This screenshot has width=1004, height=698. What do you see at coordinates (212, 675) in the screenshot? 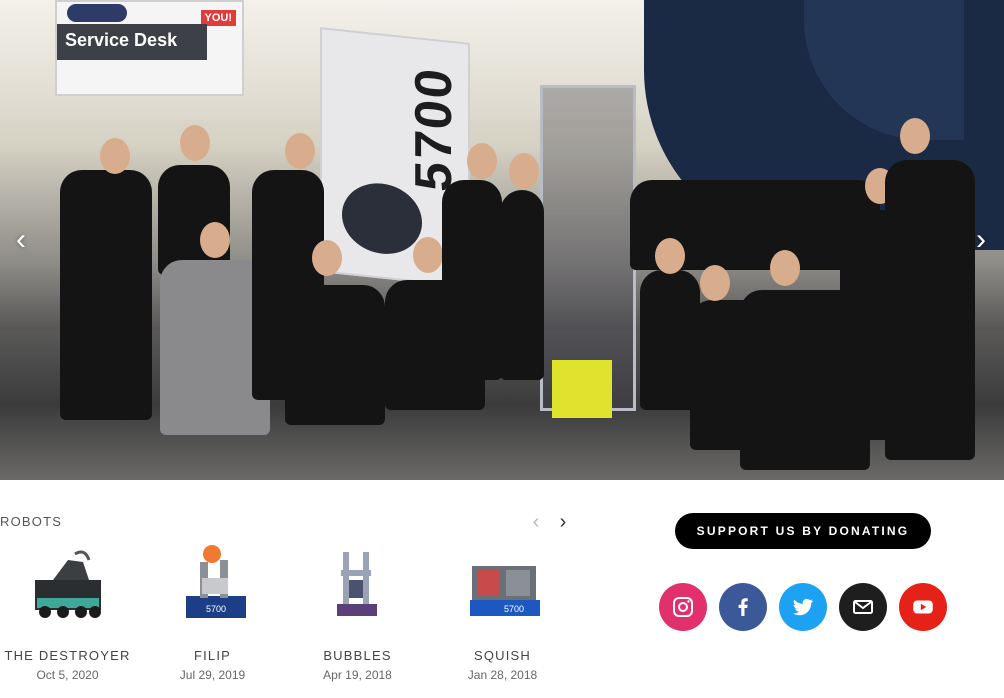
I see `robot-date: Jul 29, 2019` at bounding box center [212, 675].